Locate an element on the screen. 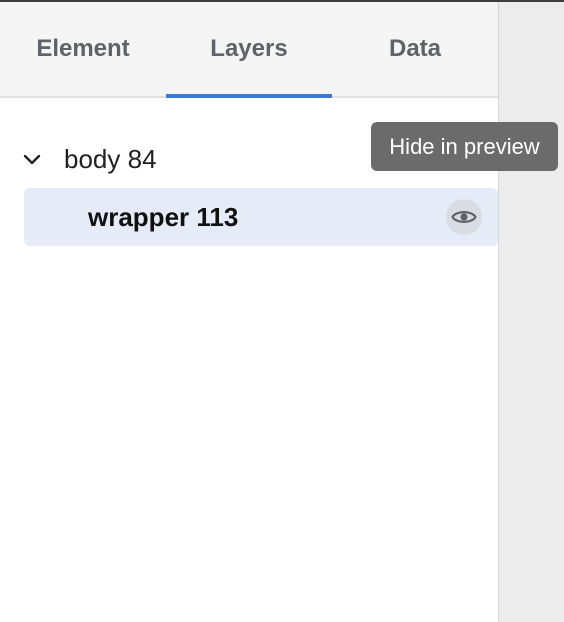 The width and height of the screenshot is (564, 622). tab-layers: Layers is located at coordinates (249, 50).